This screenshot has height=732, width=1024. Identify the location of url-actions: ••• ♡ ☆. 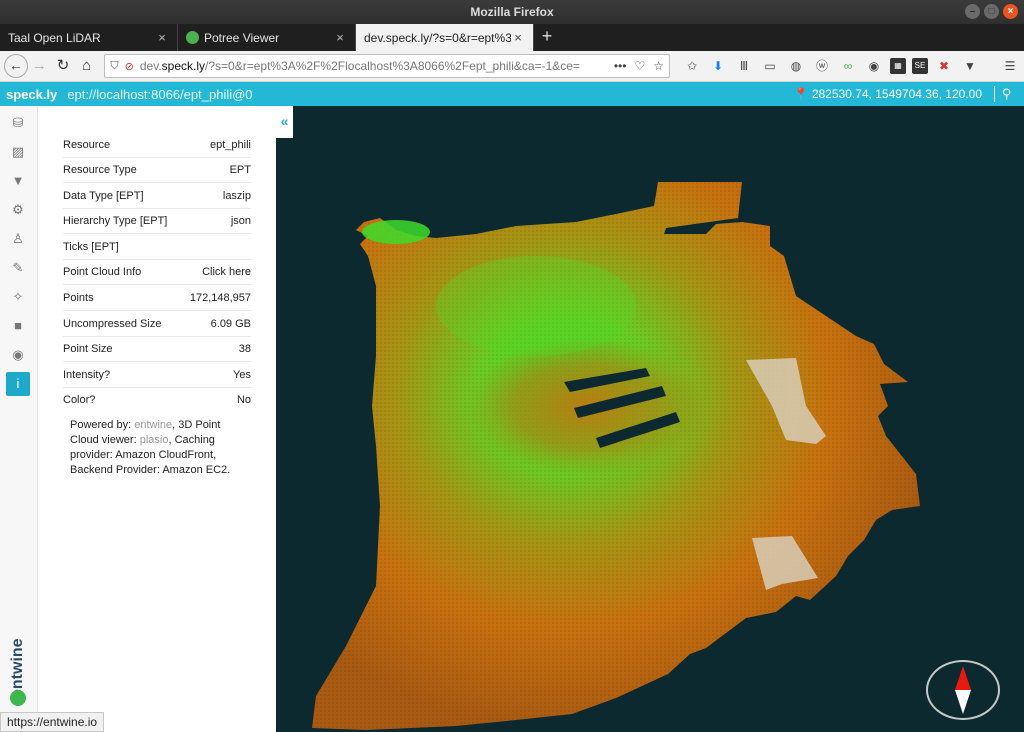
(639, 66).